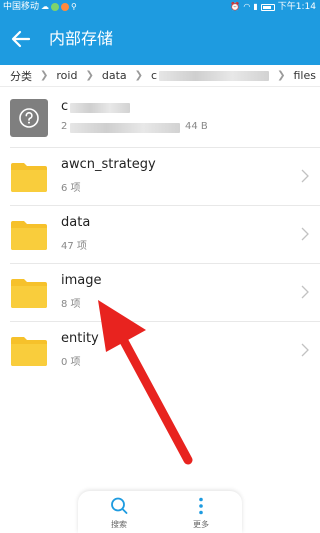  Describe the element at coordinates (45, 6) in the screenshot. I see `sync-icon: ☁` at that location.